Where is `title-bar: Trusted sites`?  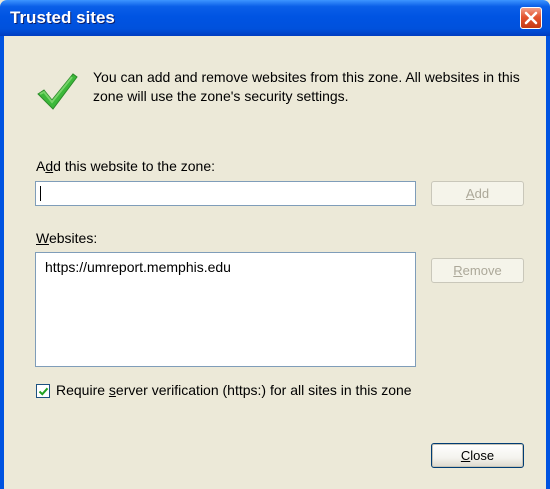
title-bar: Trusted sites is located at coordinates (275, 18).